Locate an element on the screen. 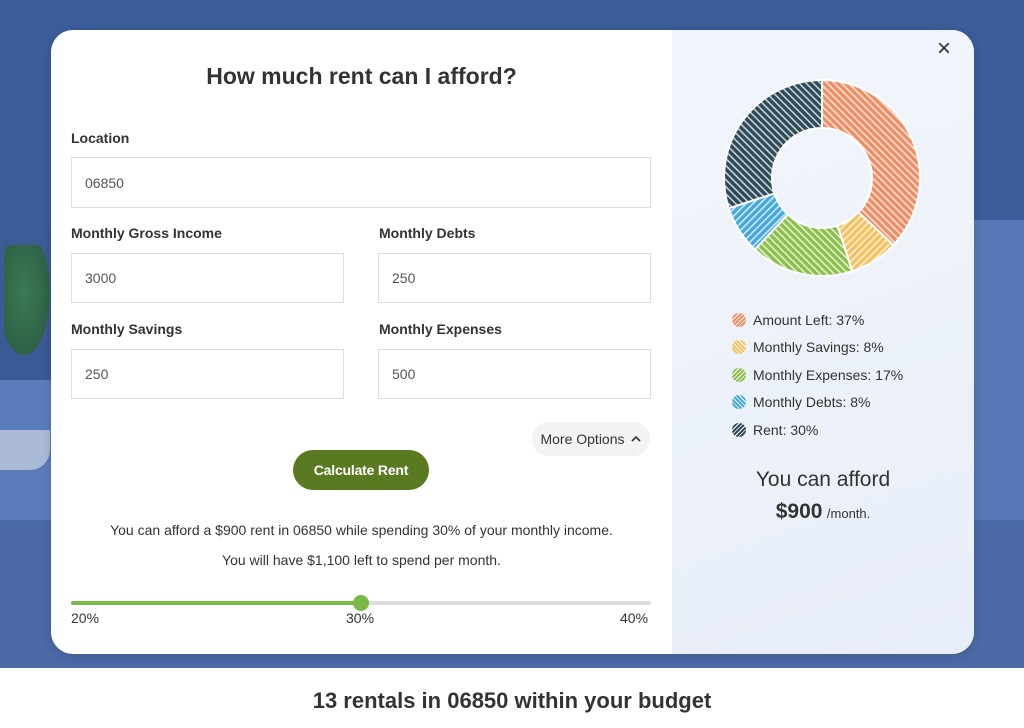  more-options-button: More Options is located at coordinates (591, 439).